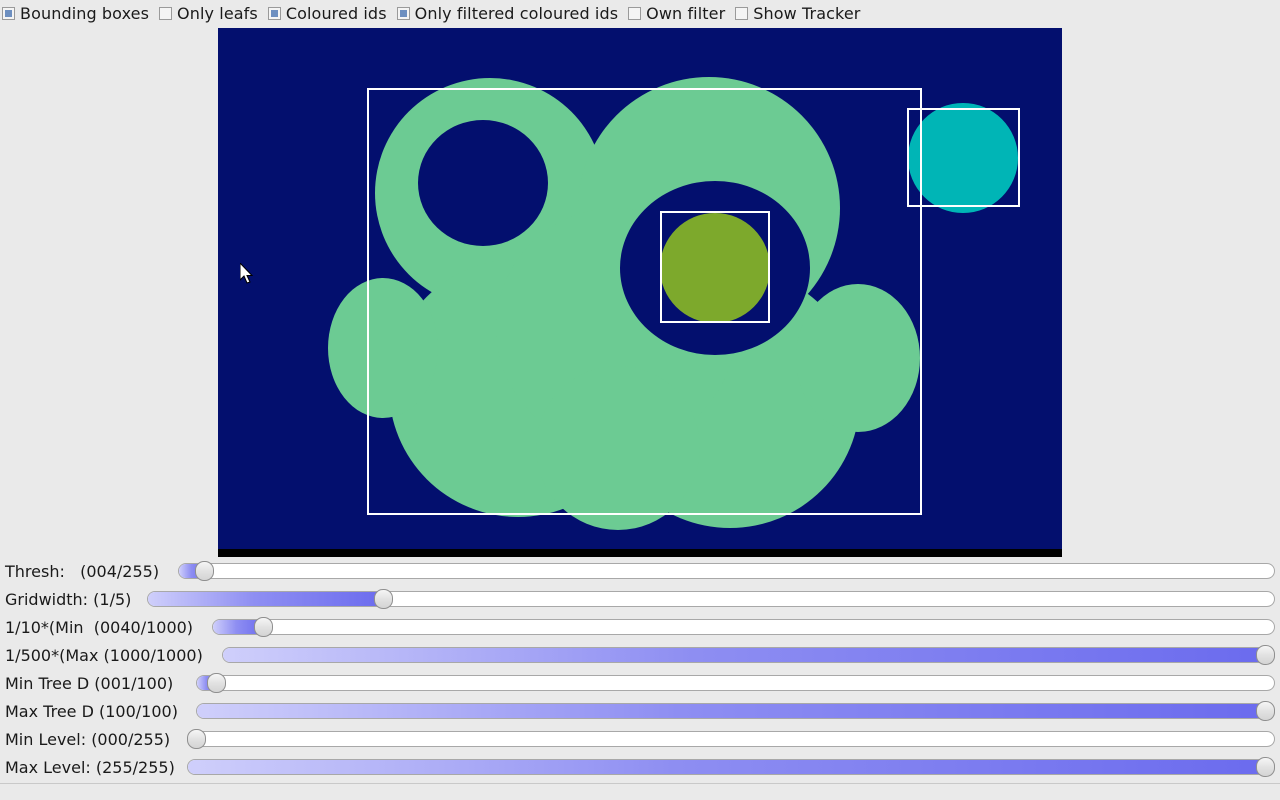 The width and height of the screenshot is (1280, 800). Describe the element at coordinates (88, 739) in the screenshot. I see `slider-label-min-level: Min Level: (000/255)` at that location.